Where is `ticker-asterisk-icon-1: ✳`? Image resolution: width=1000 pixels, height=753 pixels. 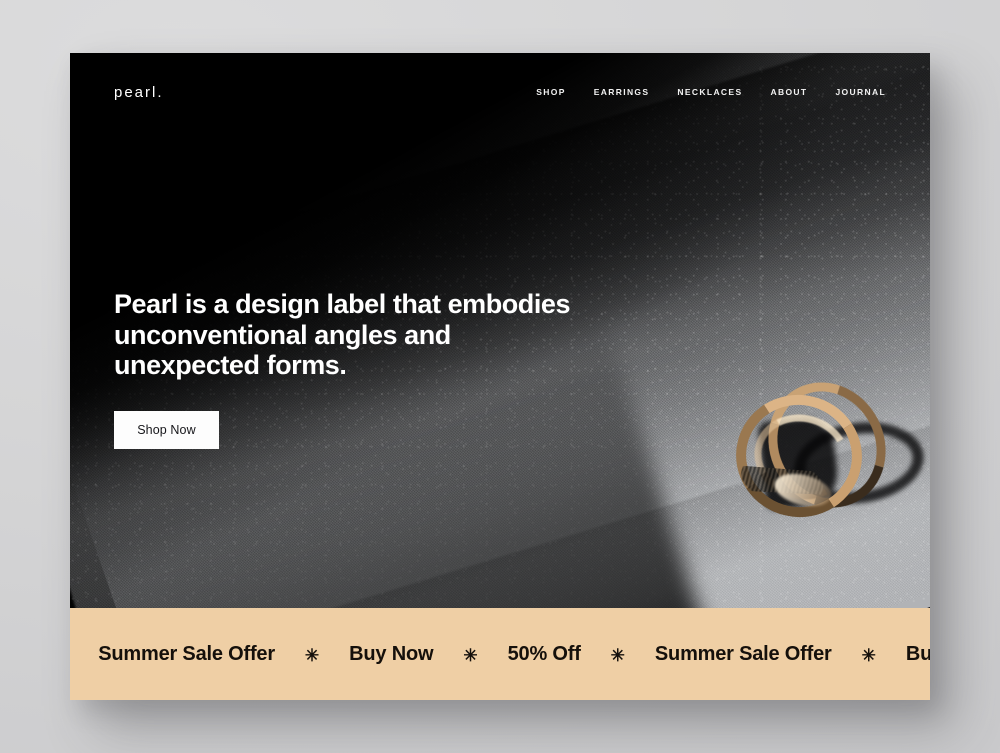
ticker-asterisk-icon-1: ✳ is located at coordinates (312, 655).